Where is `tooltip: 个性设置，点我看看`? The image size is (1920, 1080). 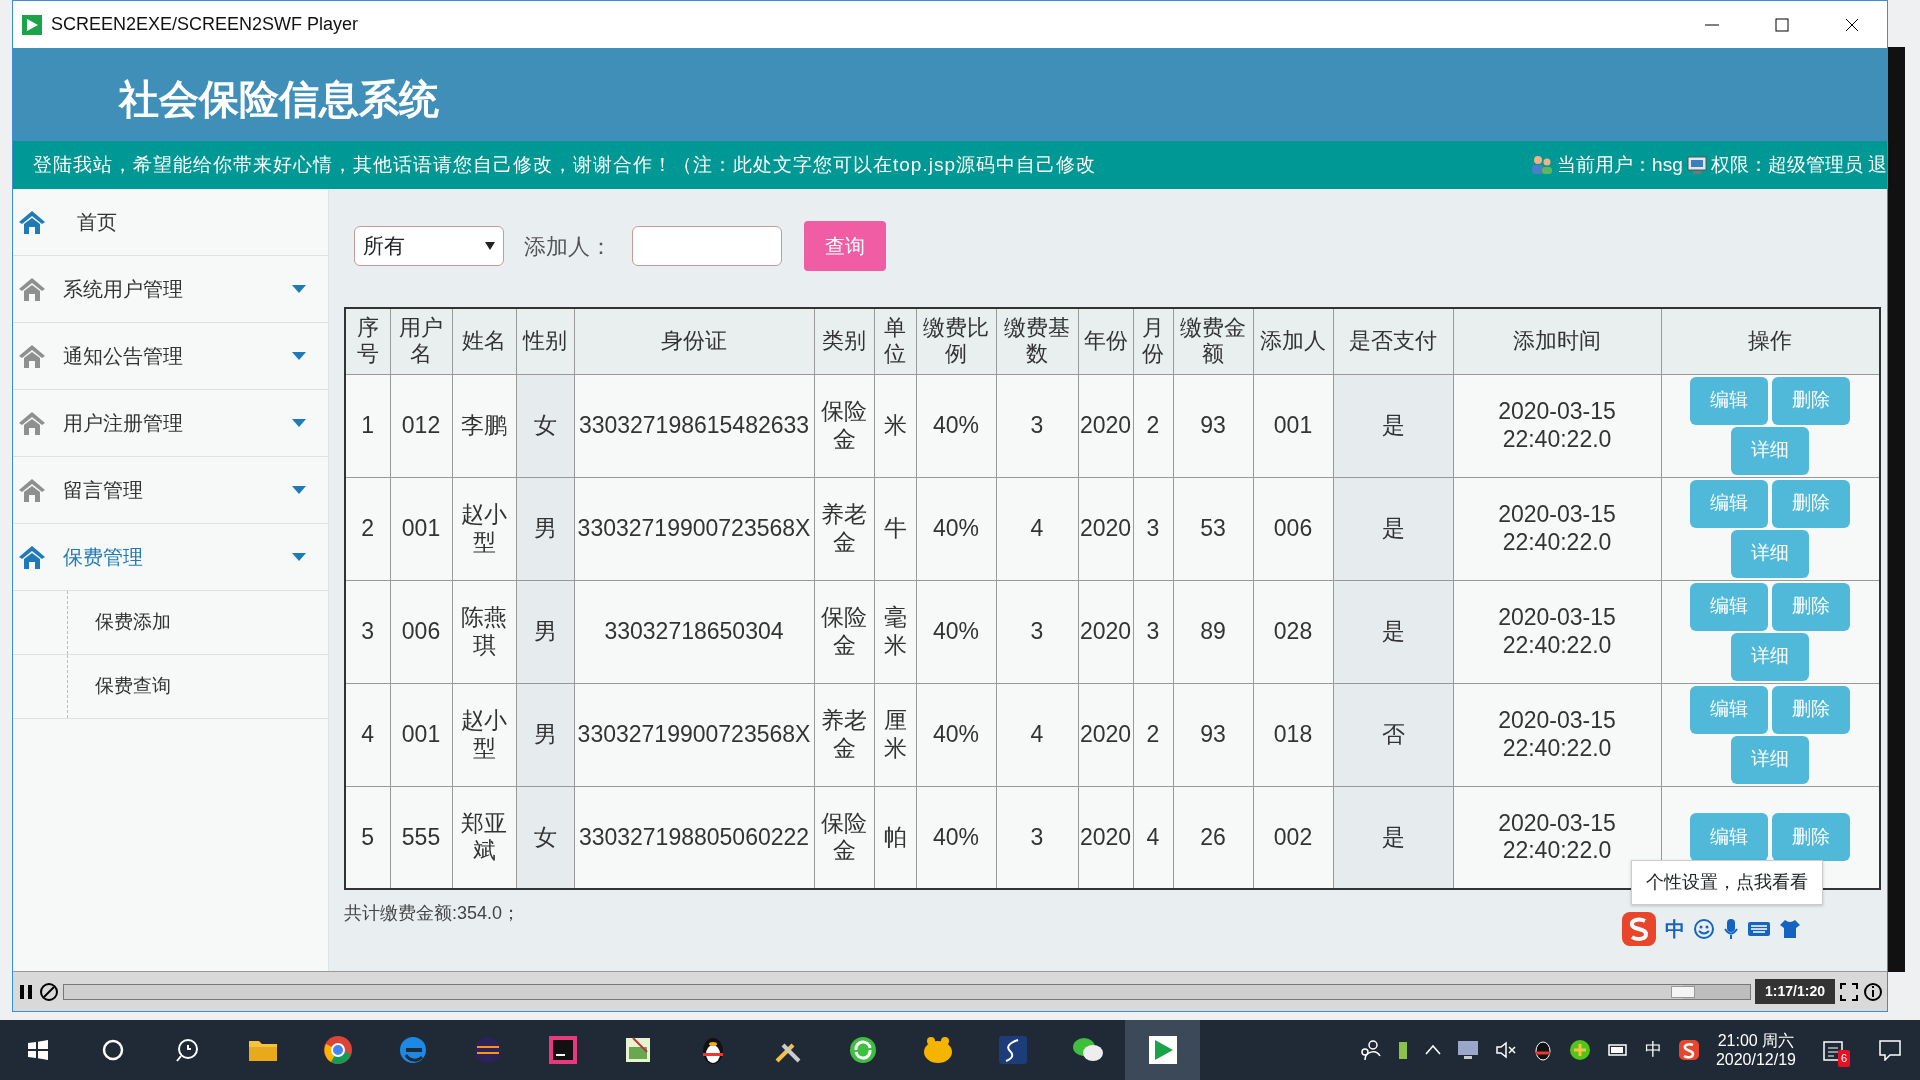
tooltip: 个性设置，点我看看 is located at coordinates (1727, 882).